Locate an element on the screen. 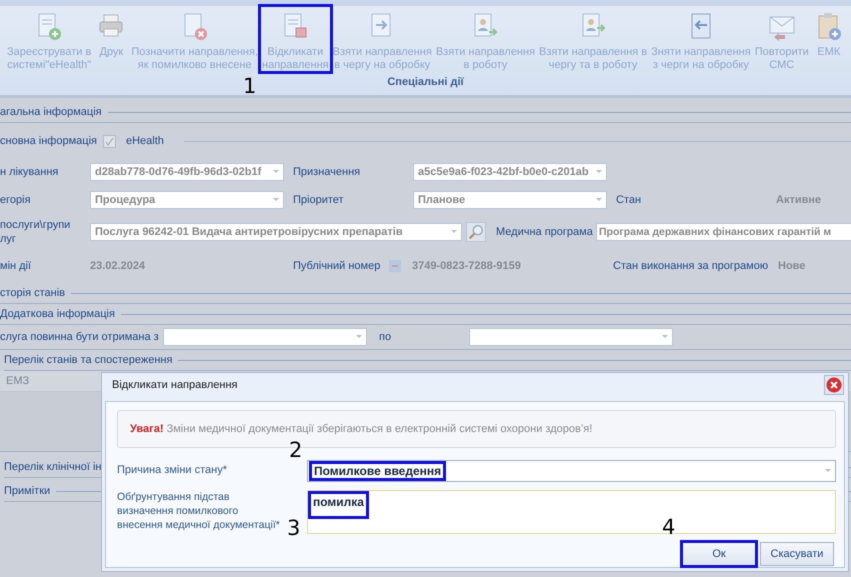 This screenshot has width=851, height=577. warning-message: Увага! Зміни медичної документації зберігаються в електронній системі охорони здоров’я! is located at coordinates (361, 429).